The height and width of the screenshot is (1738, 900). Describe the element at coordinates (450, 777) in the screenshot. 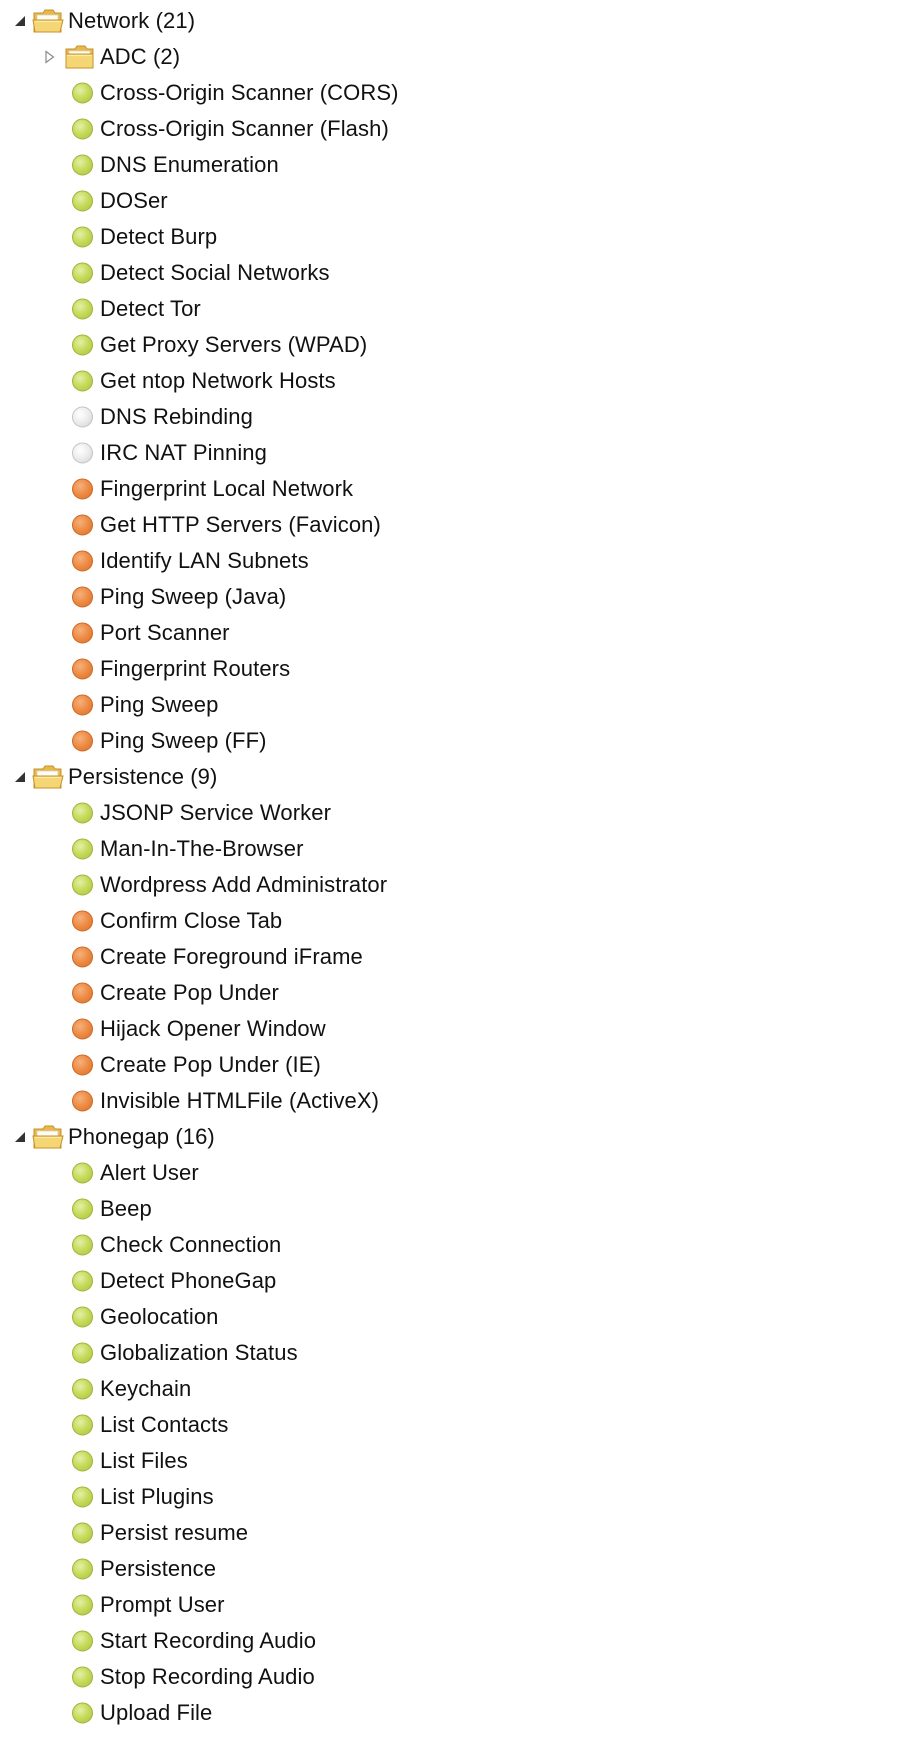

I see `tree-folder-persistence: Persistence (9)` at that location.